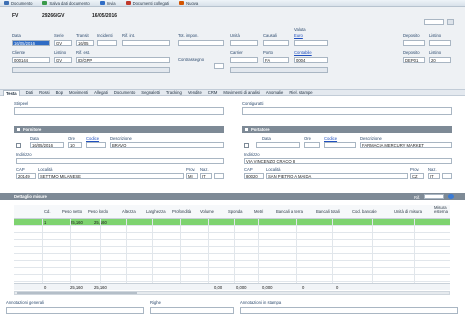 This screenshot has width=465, height=314. What do you see at coordinates (107, 3) in the screenshot?
I see `toolbar-send-button: Invia` at bounding box center [107, 3].